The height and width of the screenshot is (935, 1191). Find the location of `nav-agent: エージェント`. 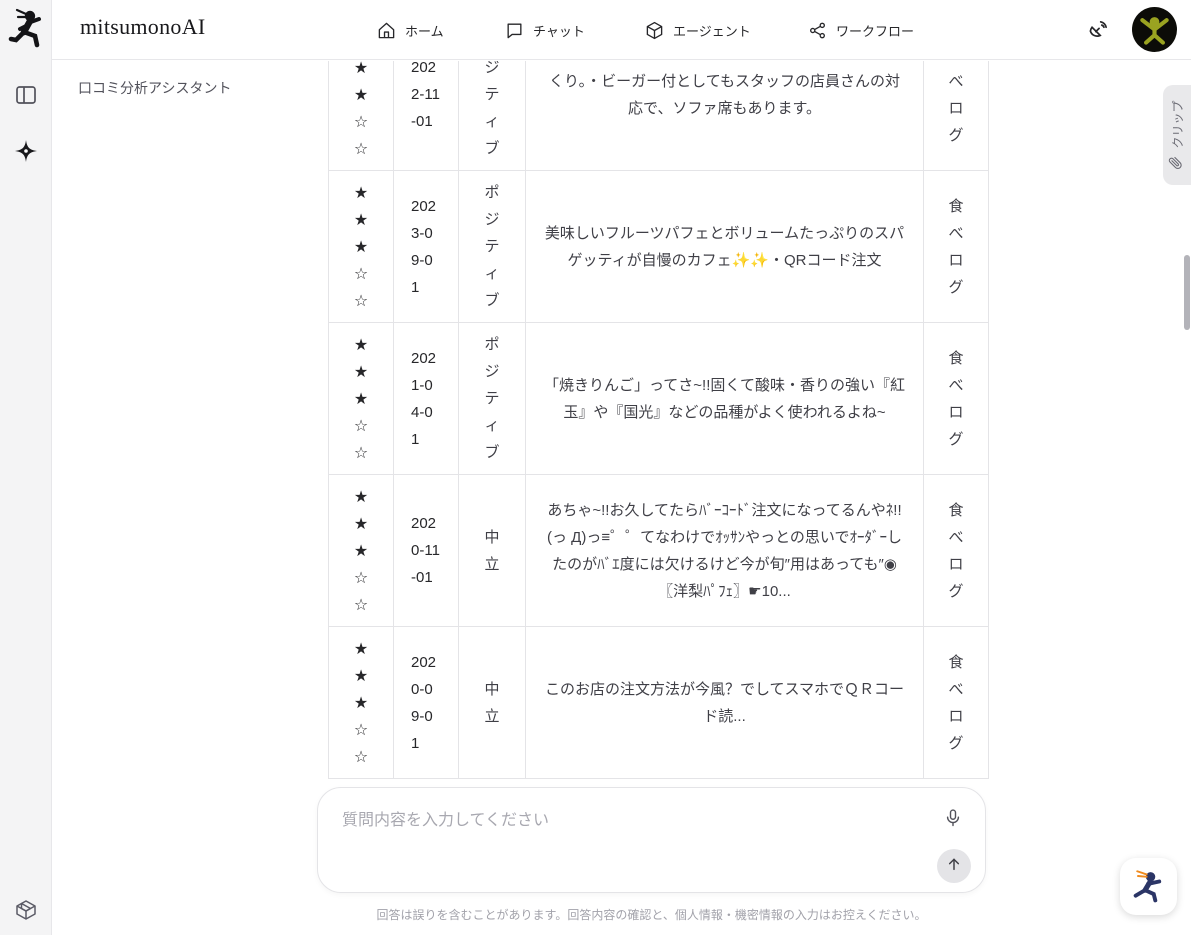

nav-agent: エージェント is located at coordinates (698, 30).